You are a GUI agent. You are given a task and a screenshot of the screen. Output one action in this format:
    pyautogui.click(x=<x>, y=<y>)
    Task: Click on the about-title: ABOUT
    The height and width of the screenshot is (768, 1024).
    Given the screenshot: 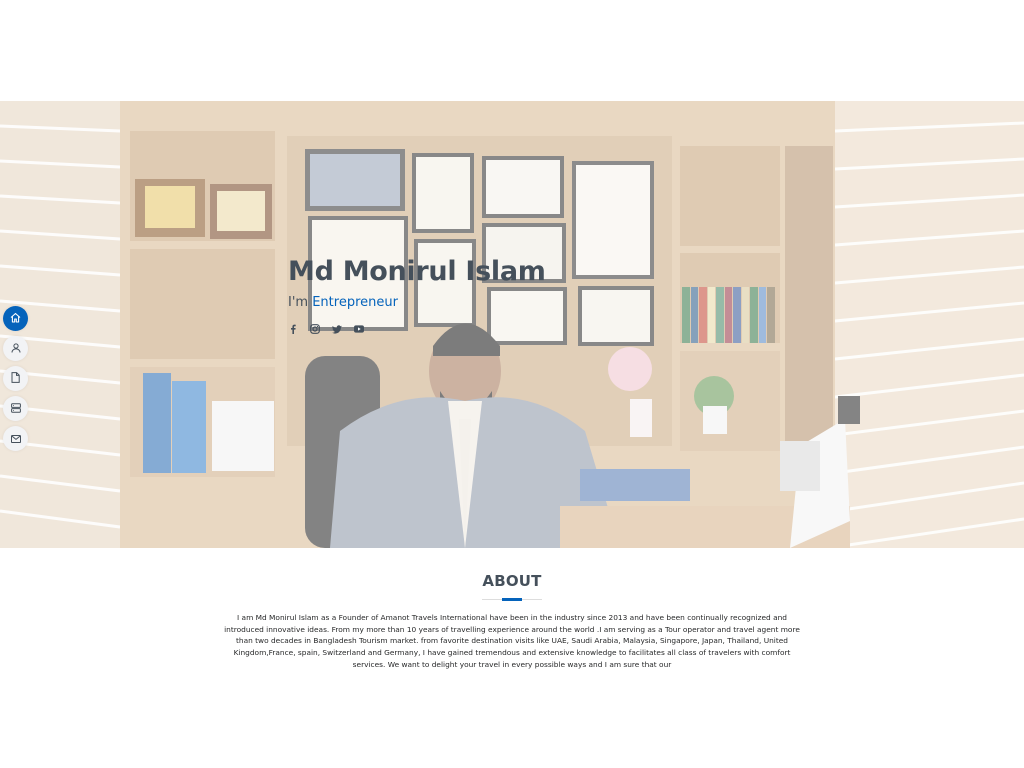 What is the action you would take?
    pyautogui.click(x=512, y=581)
    